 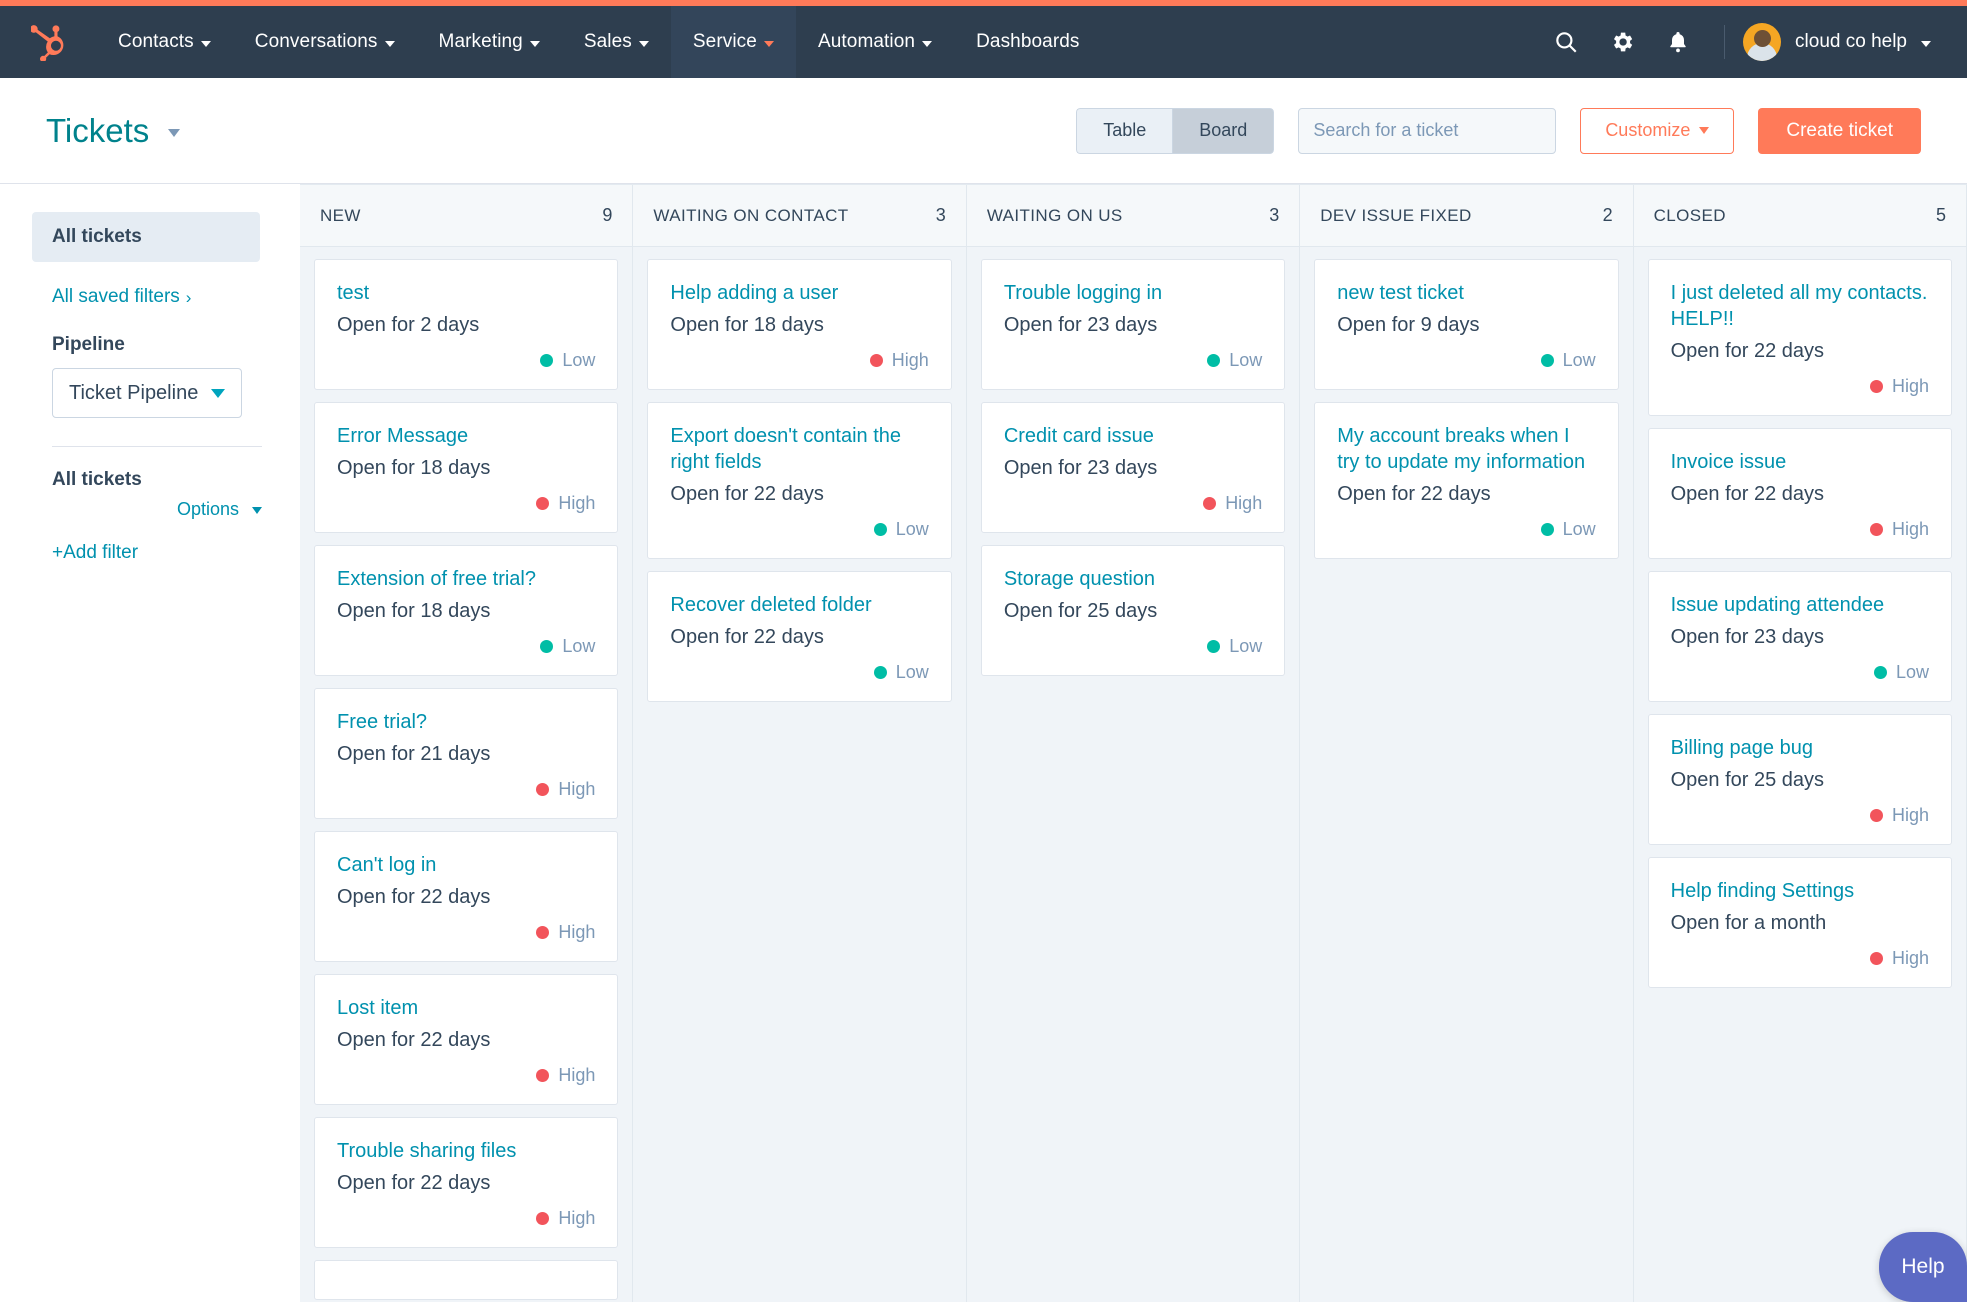 I want to click on ticket-title: Free trial?, so click(x=466, y=722).